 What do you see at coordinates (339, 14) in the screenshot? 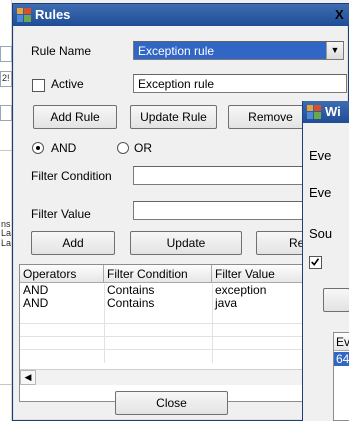
I see `close-icon: X` at bounding box center [339, 14].